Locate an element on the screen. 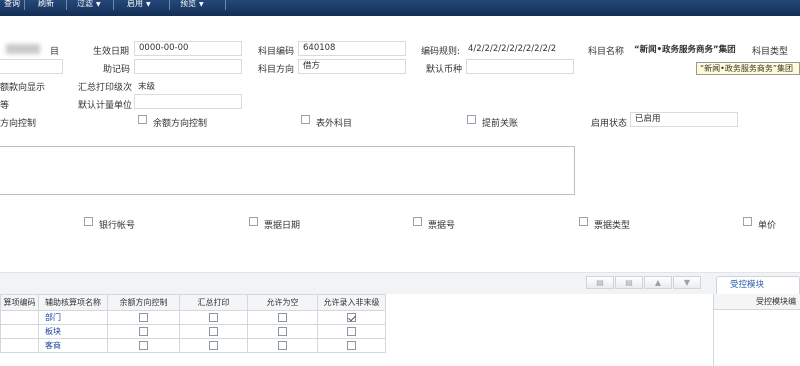  column-header: 允许为空 is located at coordinates (282, 302).